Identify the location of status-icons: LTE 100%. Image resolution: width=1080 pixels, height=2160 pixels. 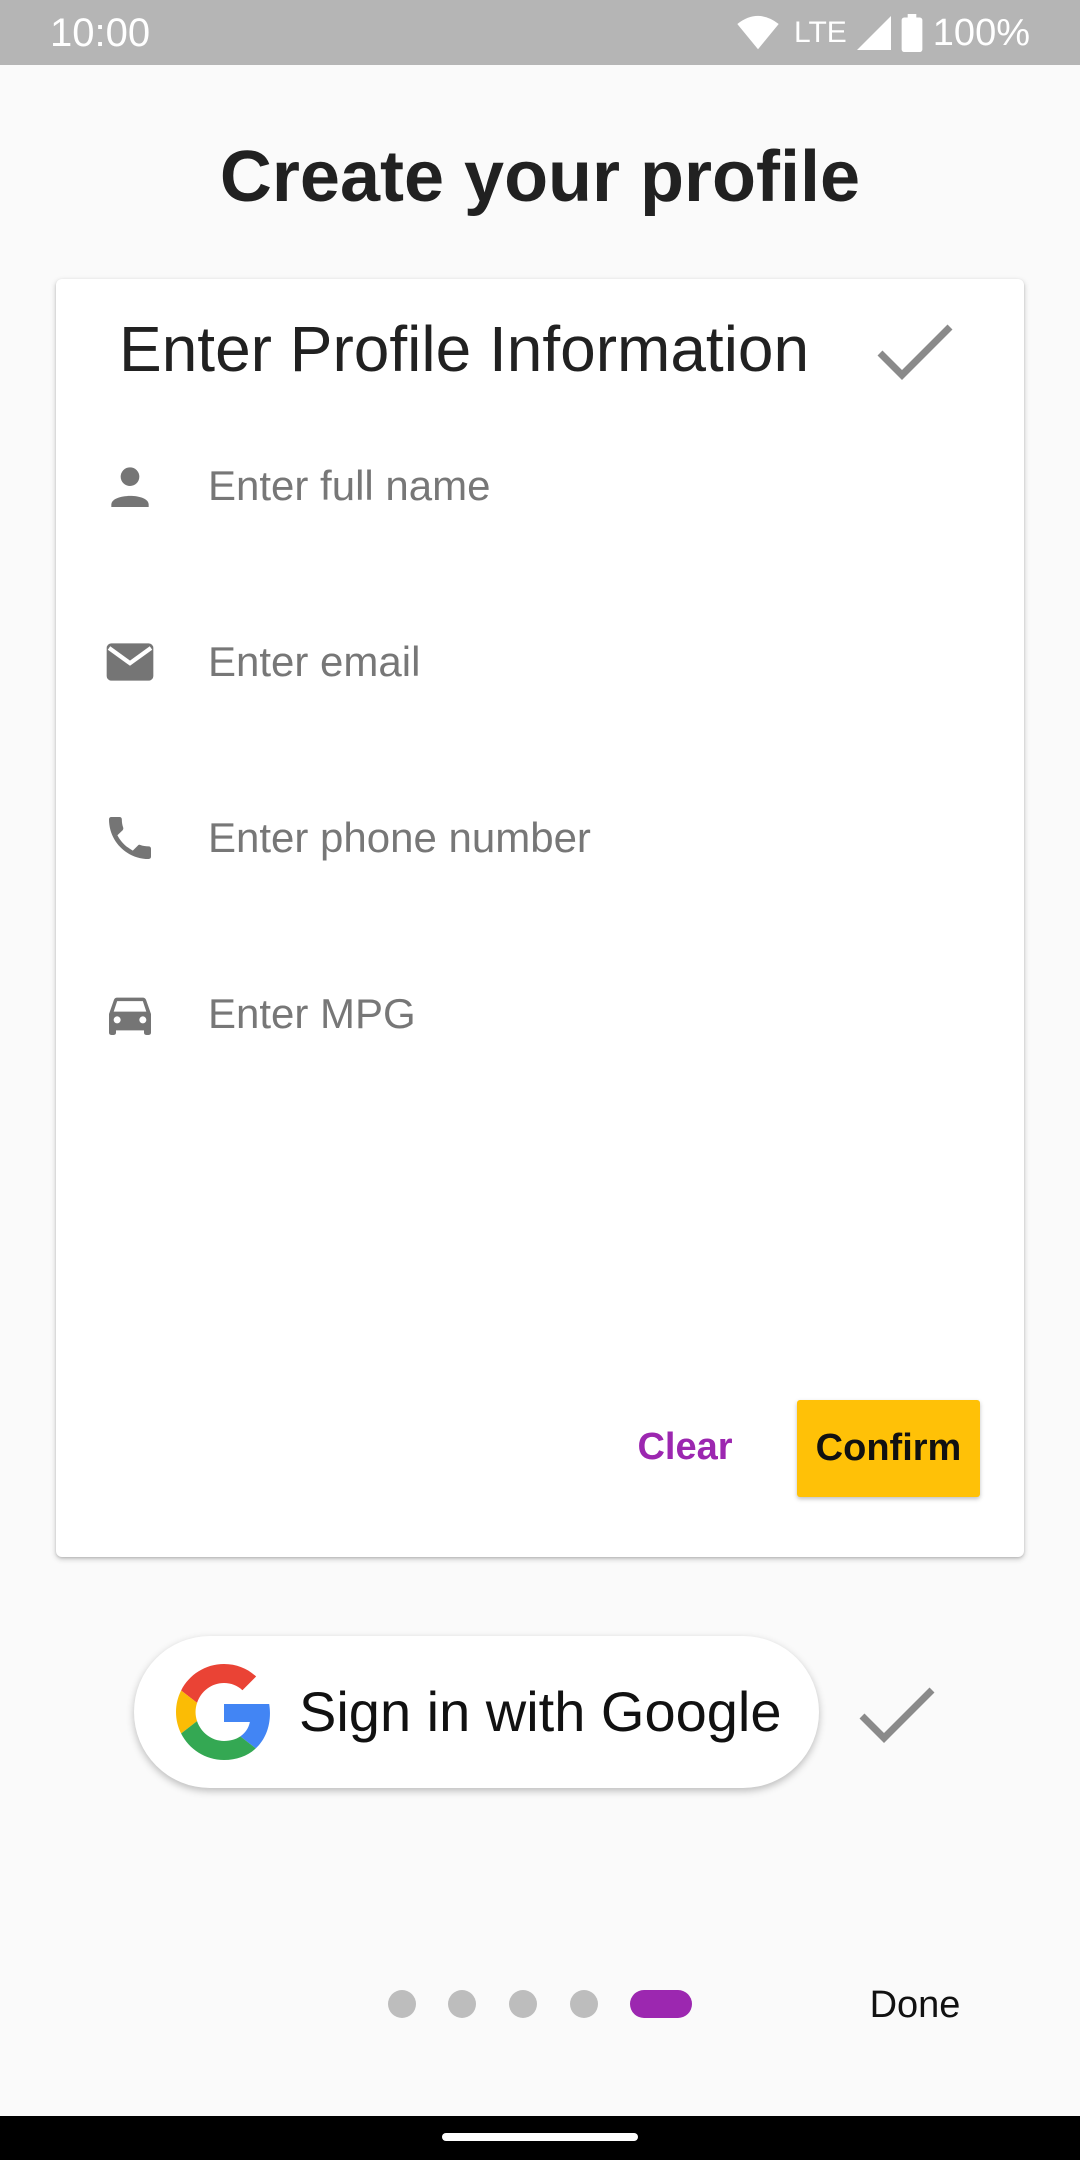
(883, 33).